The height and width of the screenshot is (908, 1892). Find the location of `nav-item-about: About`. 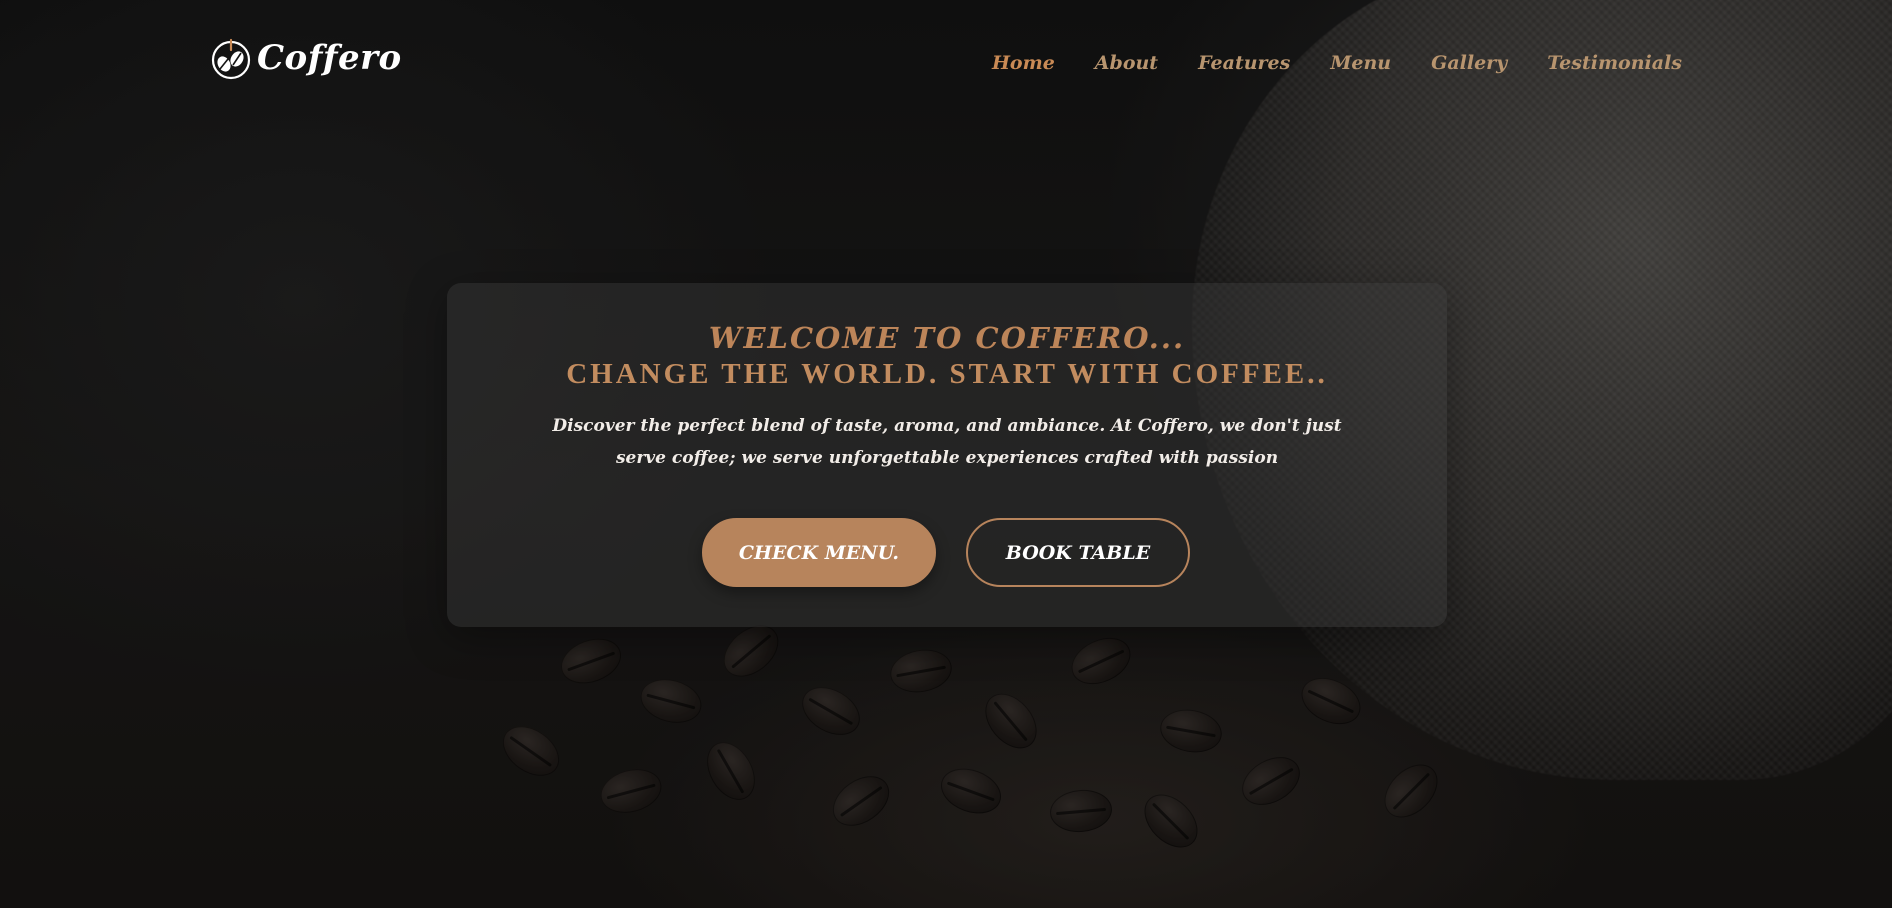

nav-item-about: About is located at coordinates (1126, 63).